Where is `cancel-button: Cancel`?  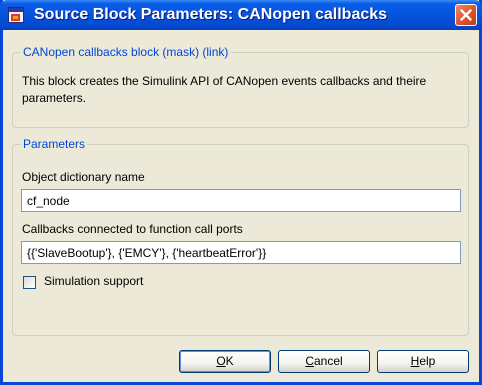
cancel-button: Cancel is located at coordinates (324, 361).